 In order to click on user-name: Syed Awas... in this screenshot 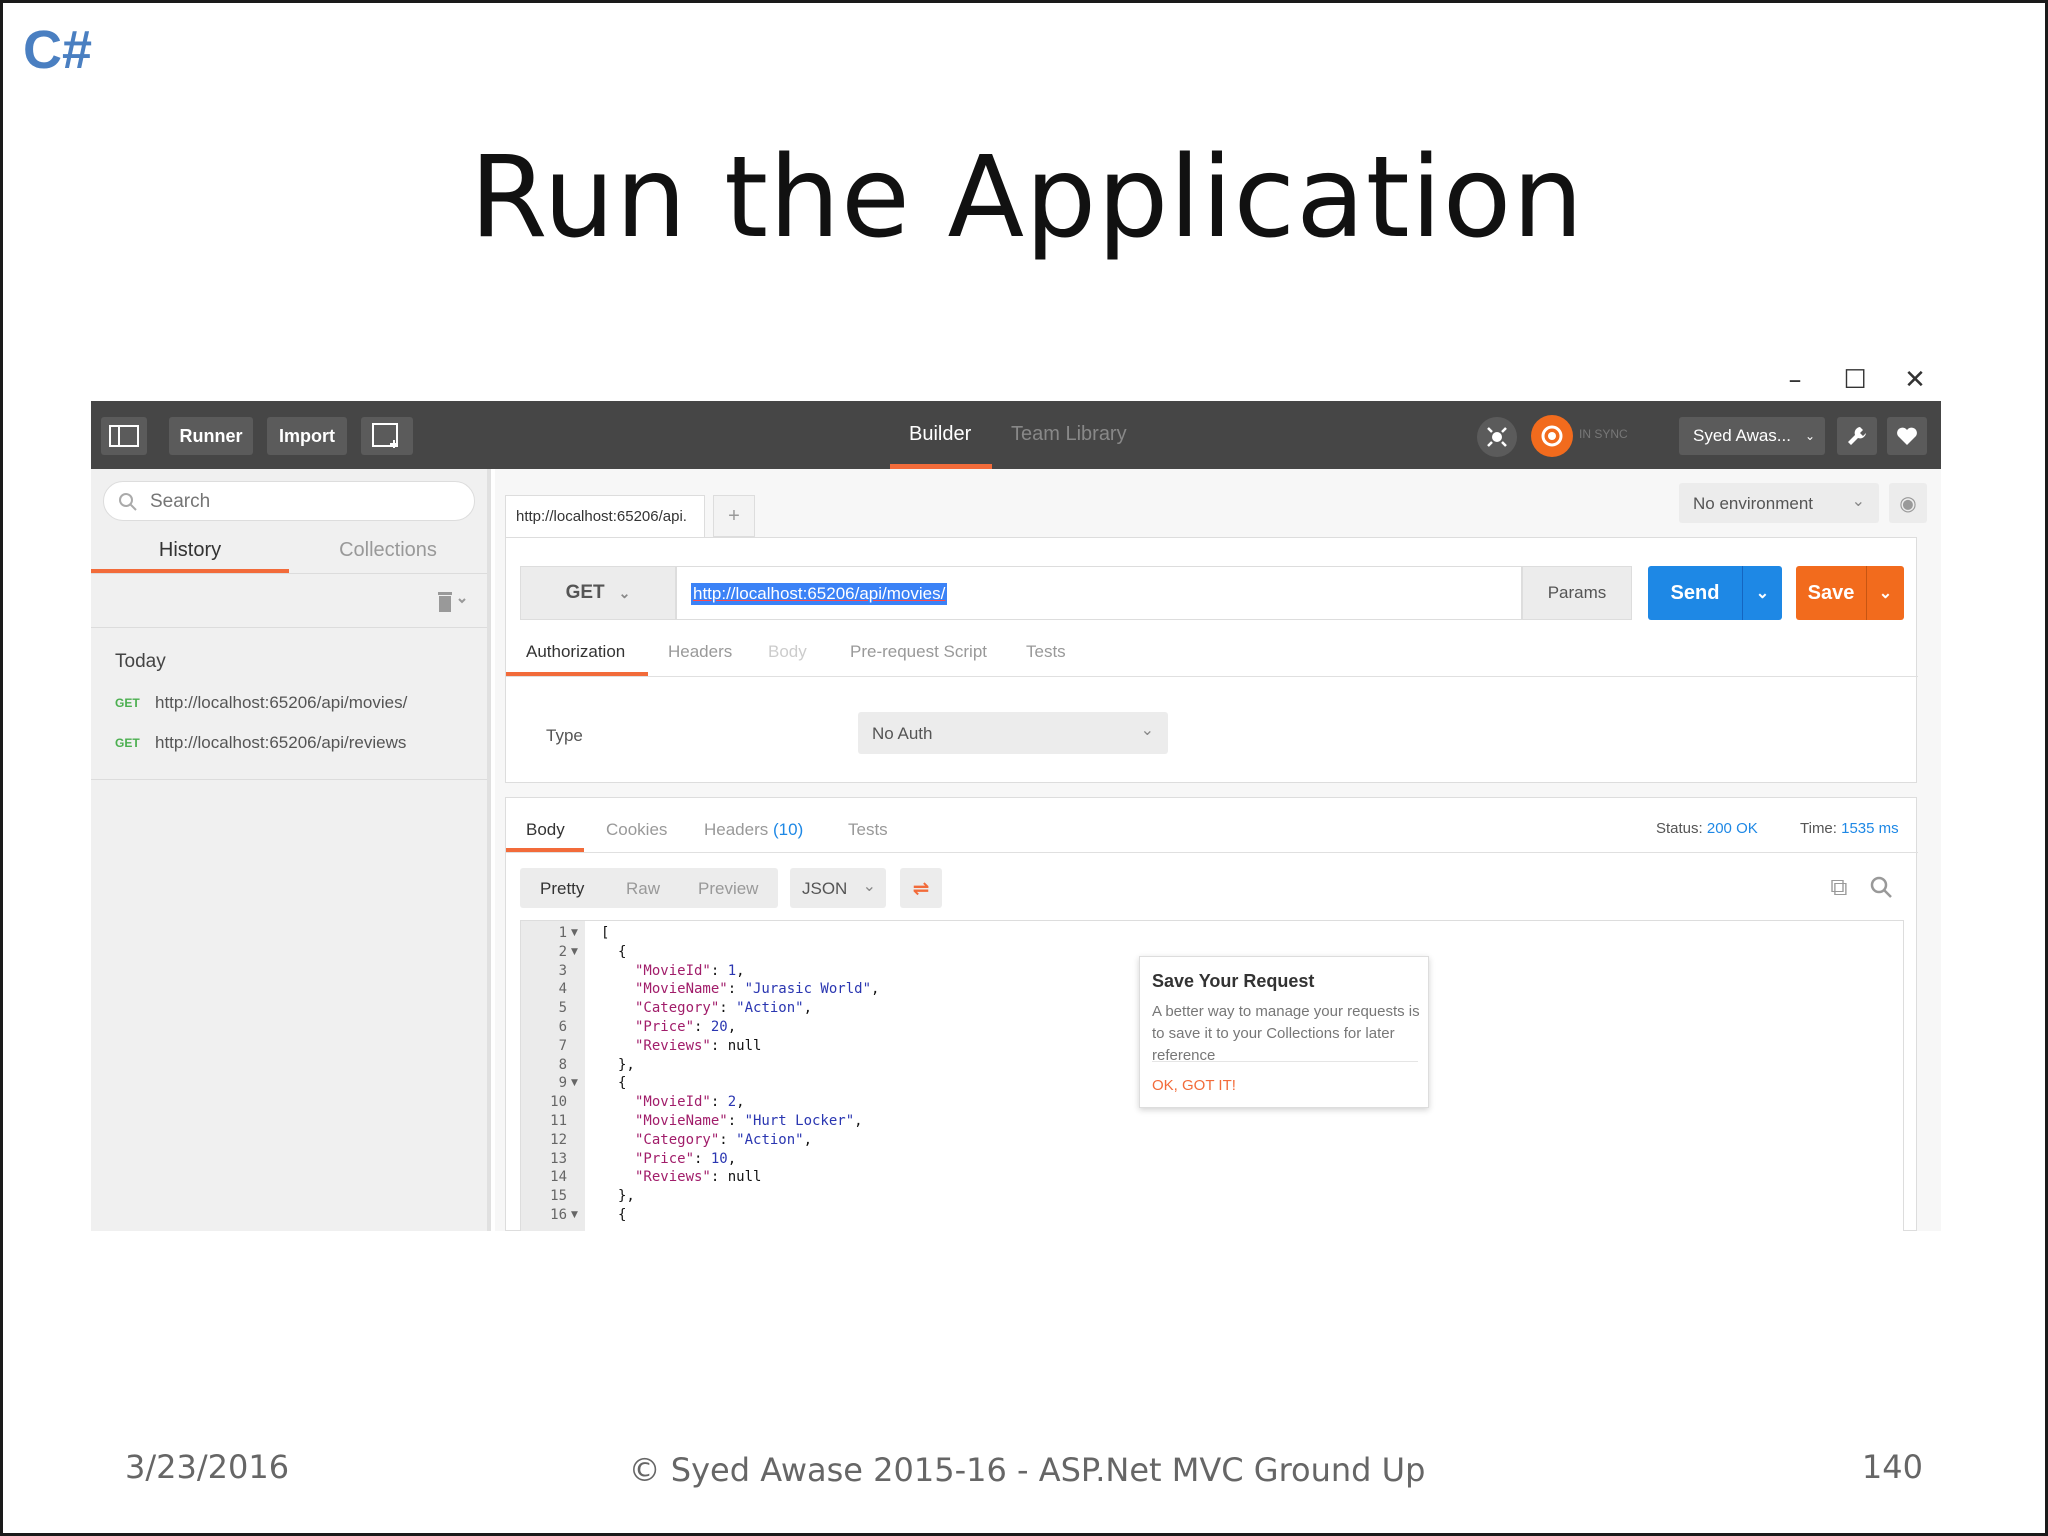, I will do `click(1742, 435)`.